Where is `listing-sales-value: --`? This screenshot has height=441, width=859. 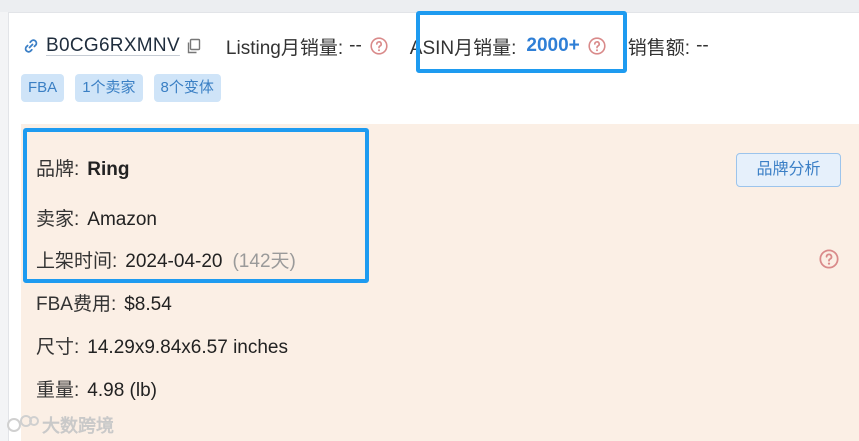 listing-sales-value: -- is located at coordinates (355, 45).